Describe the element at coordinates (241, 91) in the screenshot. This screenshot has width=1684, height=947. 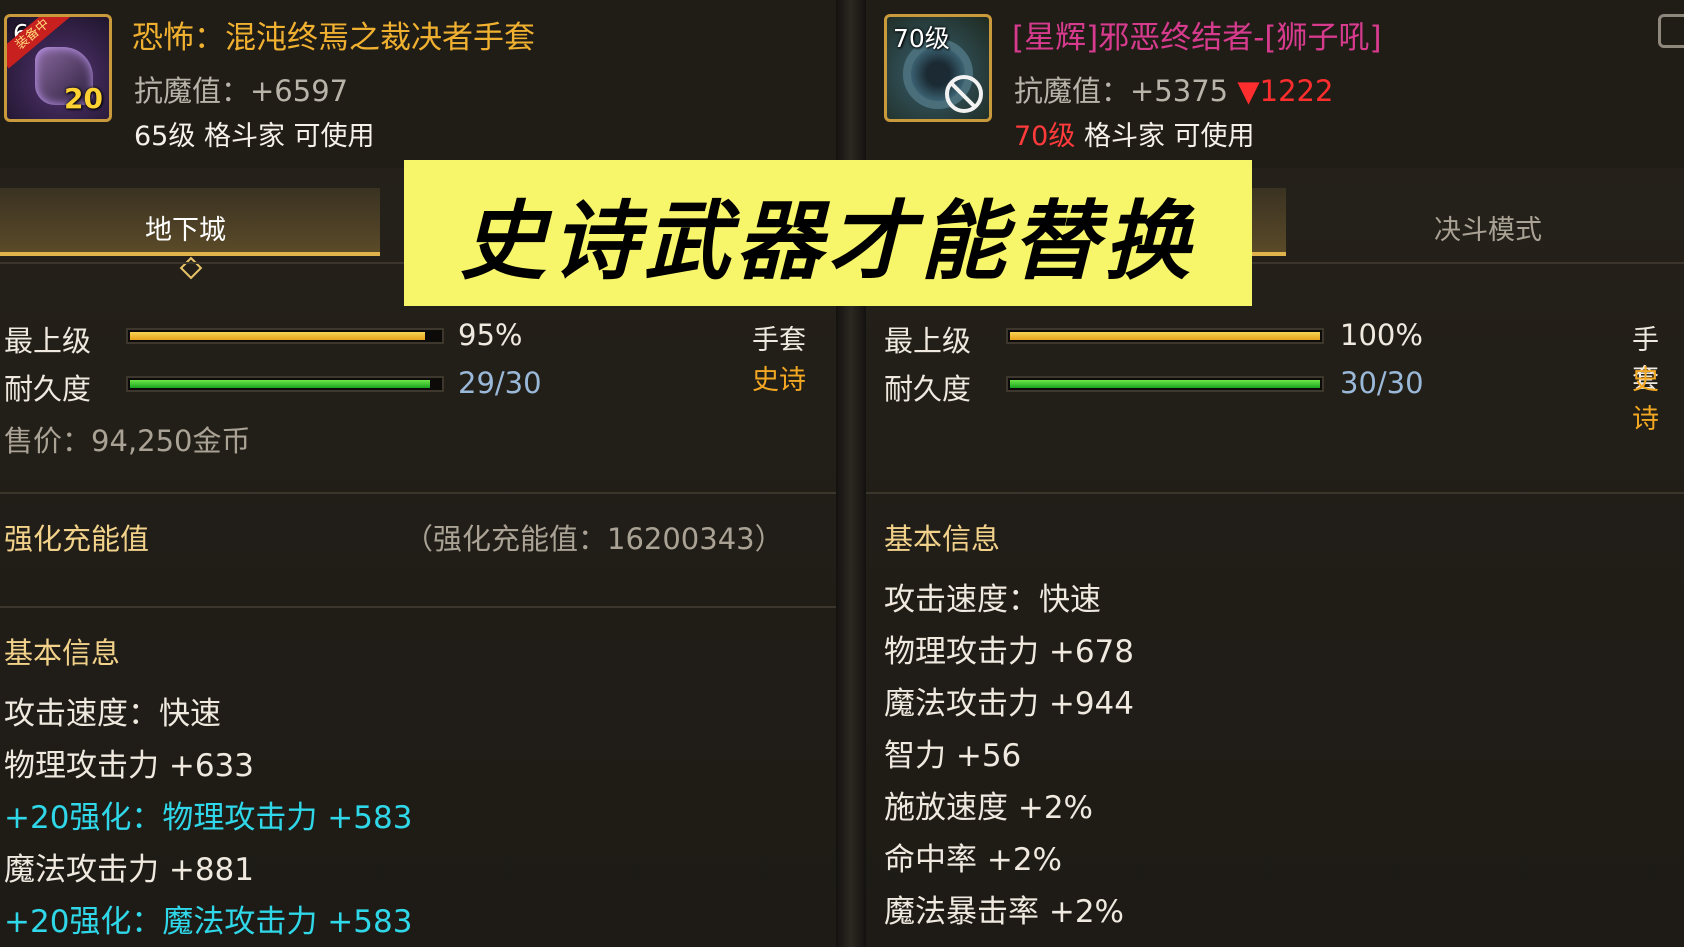
I see `resist-value: 抗魔值：+6597` at that location.